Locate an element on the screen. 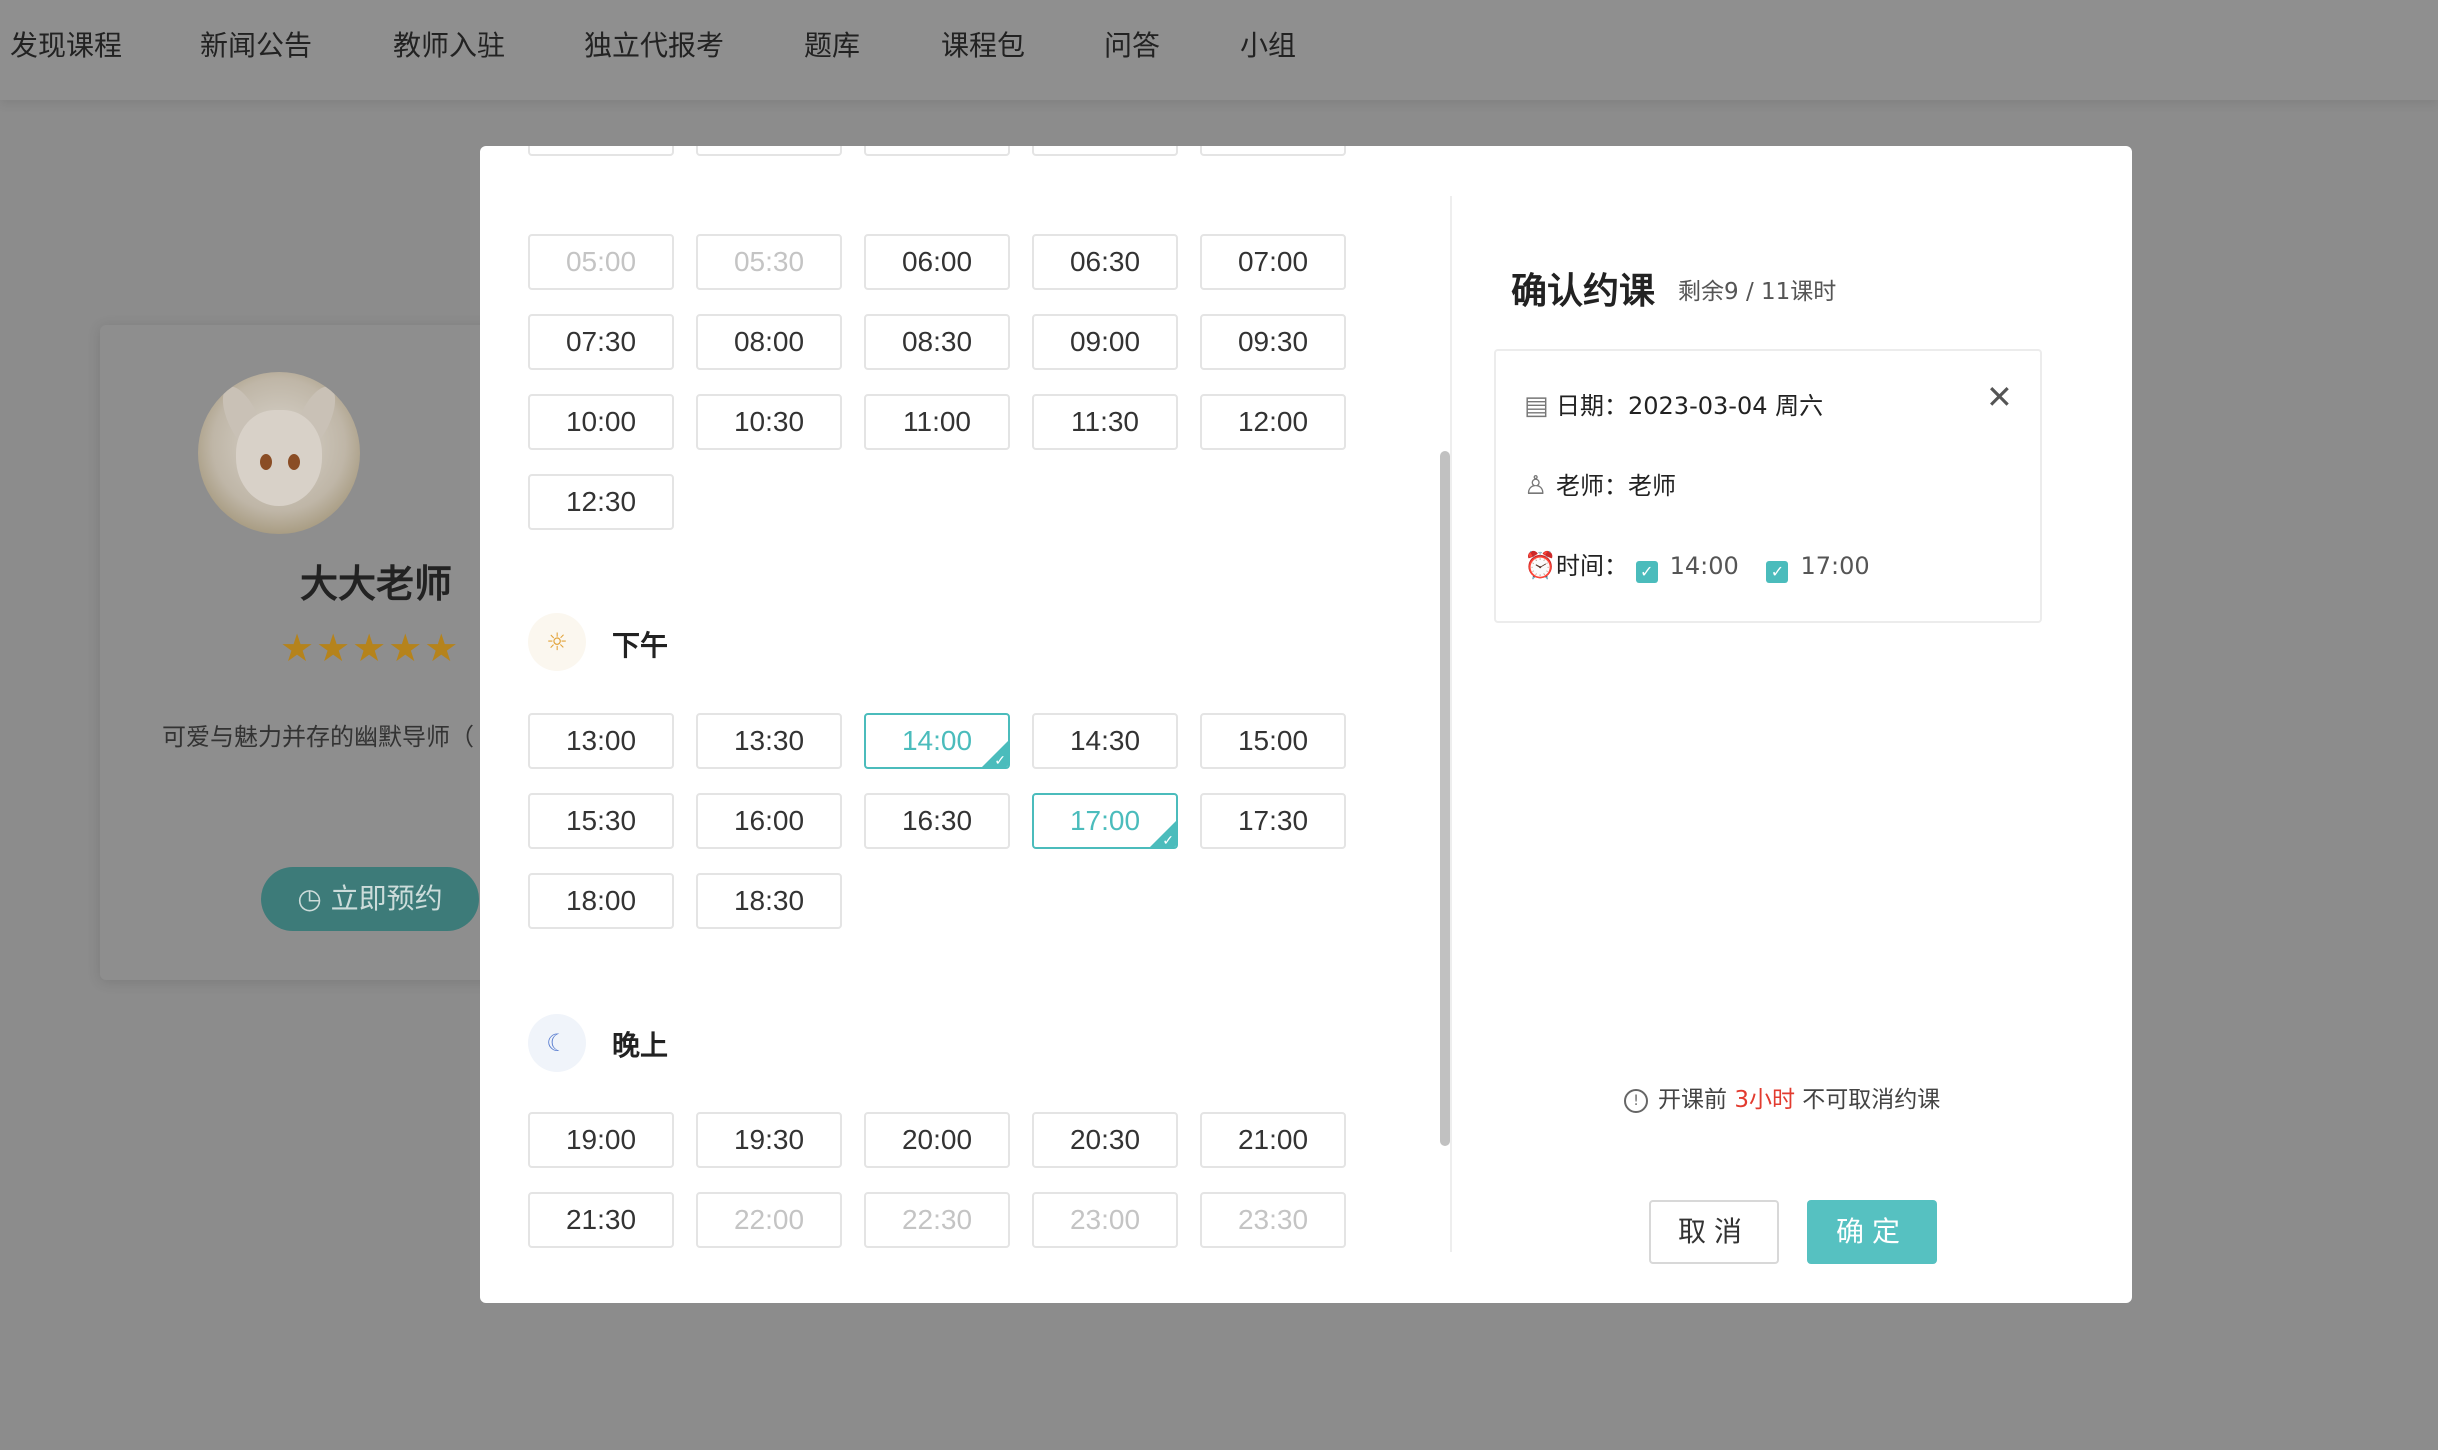 Image resolution: width=2438 pixels, height=1450 pixels. time-slot-1330: 13:30 is located at coordinates (769, 741).